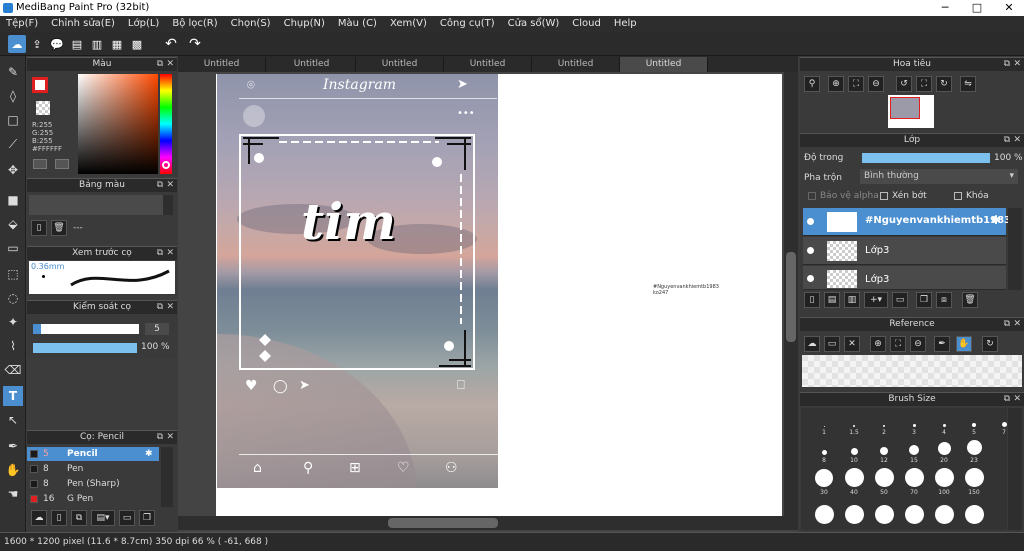 This screenshot has height=551, width=1024. What do you see at coordinates (898, 344) in the screenshot?
I see `fit-screen-icon: ⛶` at bounding box center [898, 344].